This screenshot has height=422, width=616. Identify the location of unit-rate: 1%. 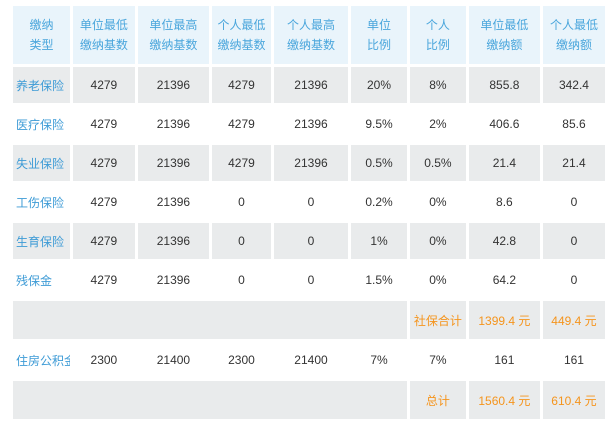
(379, 241).